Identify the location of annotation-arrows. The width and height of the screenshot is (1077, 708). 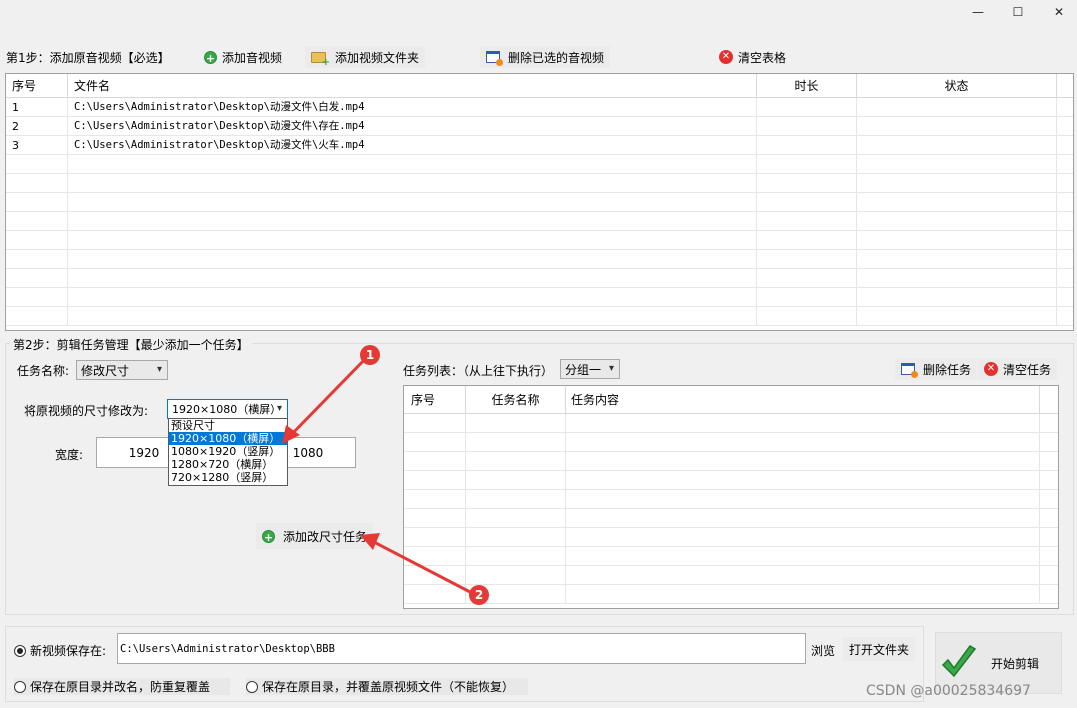
(377, 474).